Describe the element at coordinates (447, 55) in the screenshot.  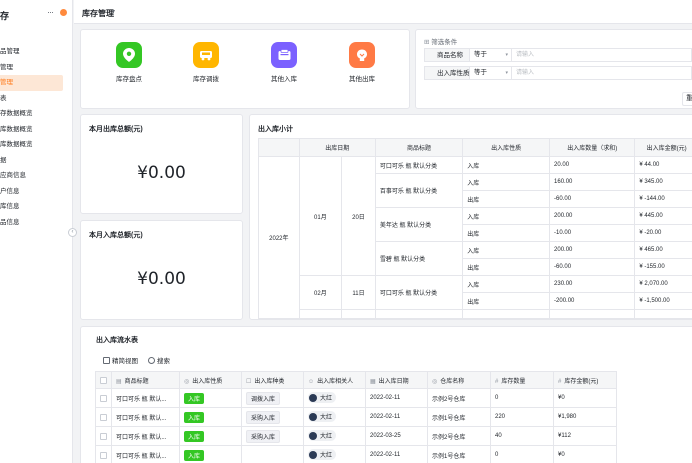
I see `filter-field: 商品名称` at that location.